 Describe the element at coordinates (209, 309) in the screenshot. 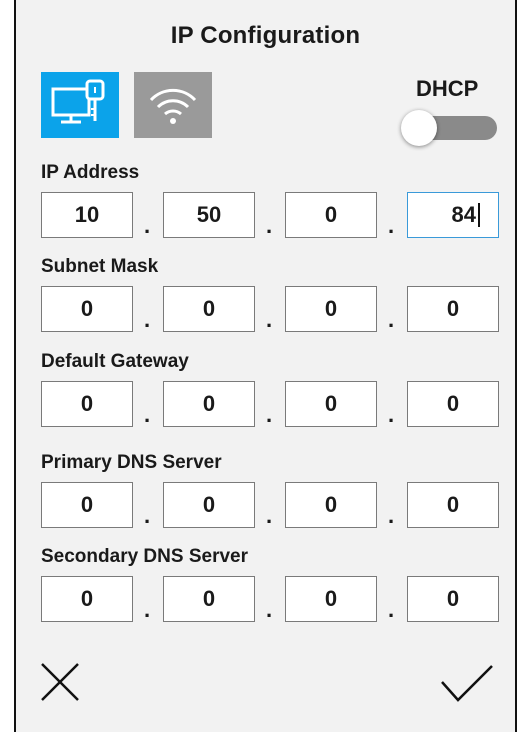

I see `subnet-mask-octet-2: 0` at that location.